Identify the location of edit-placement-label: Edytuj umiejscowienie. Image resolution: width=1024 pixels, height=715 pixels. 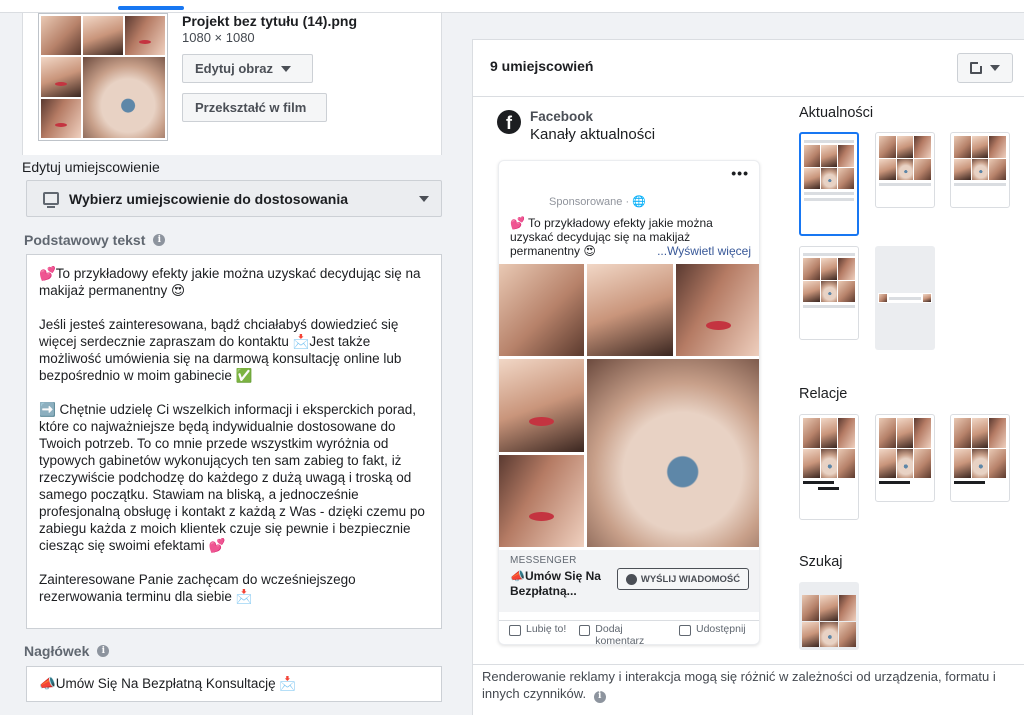
(91, 167).